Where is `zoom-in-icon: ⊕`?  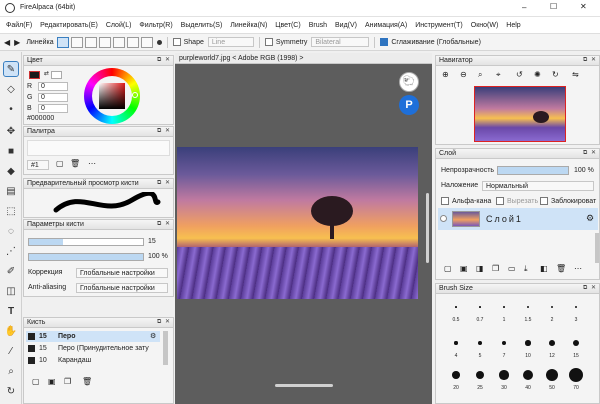
zoom-in-icon: ⊕ is located at coordinates (445, 74).